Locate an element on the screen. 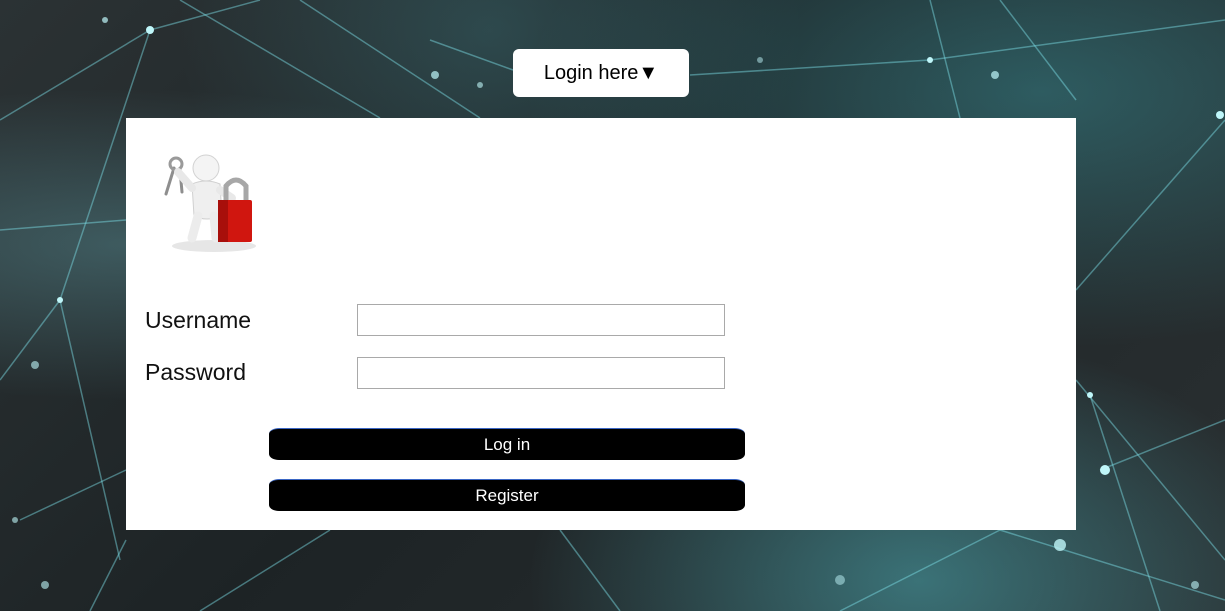 This screenshot has width=1225, height=611. login-here-toggle-button: Login here▼ is located at coordinates (601, 73).